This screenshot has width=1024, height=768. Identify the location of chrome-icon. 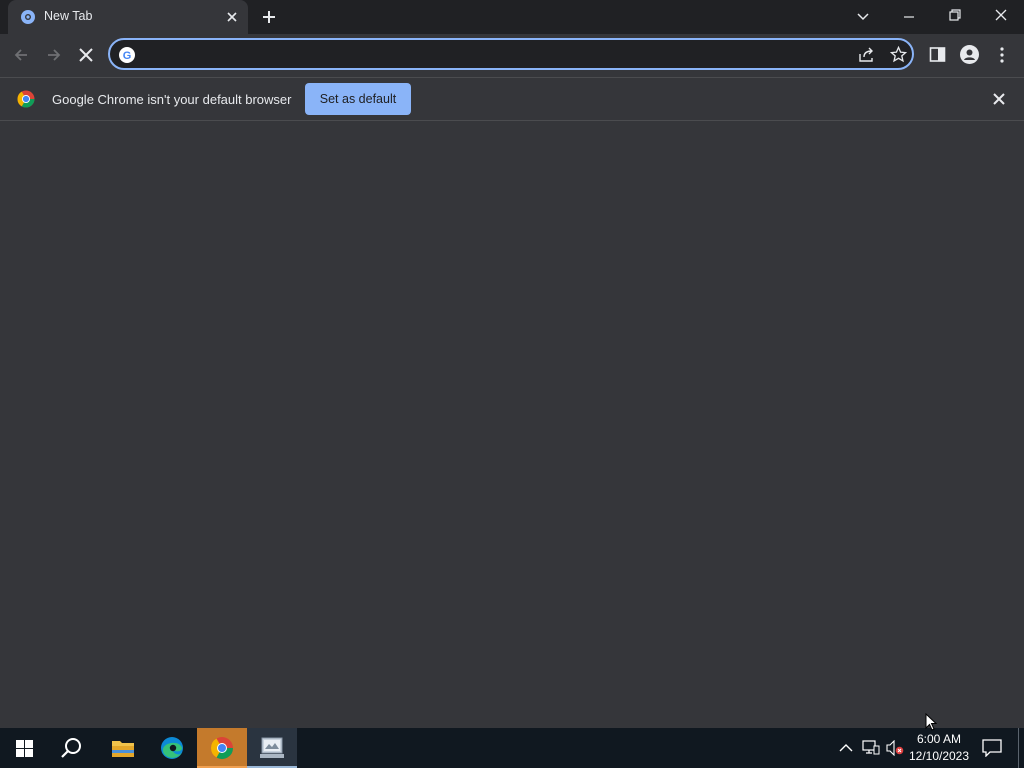
(222, 748).